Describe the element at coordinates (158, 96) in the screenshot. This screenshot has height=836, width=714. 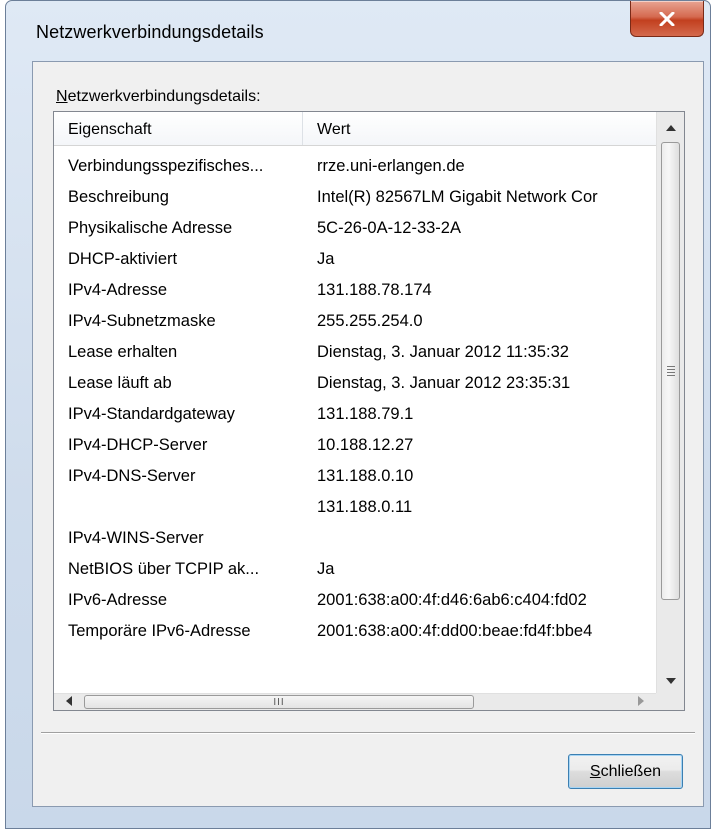
I see `details-caption: Netzwerkverbindungsdetails:` at that location.